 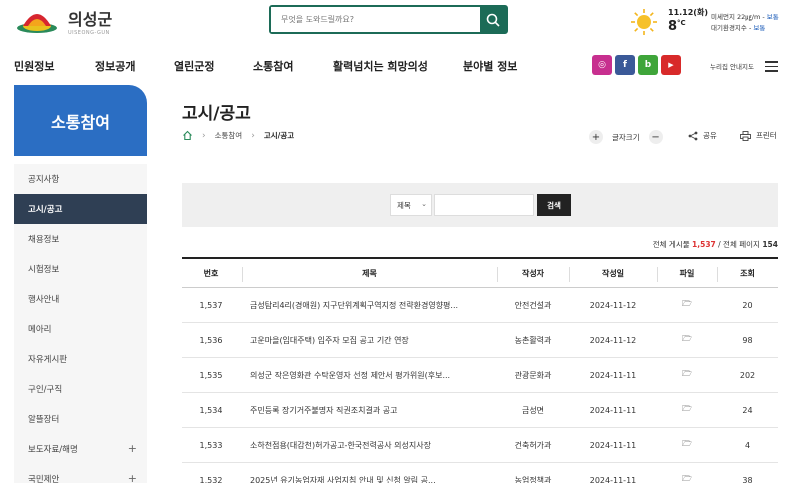 I want to click on total-pages: 154, so click(x=770, y=244).